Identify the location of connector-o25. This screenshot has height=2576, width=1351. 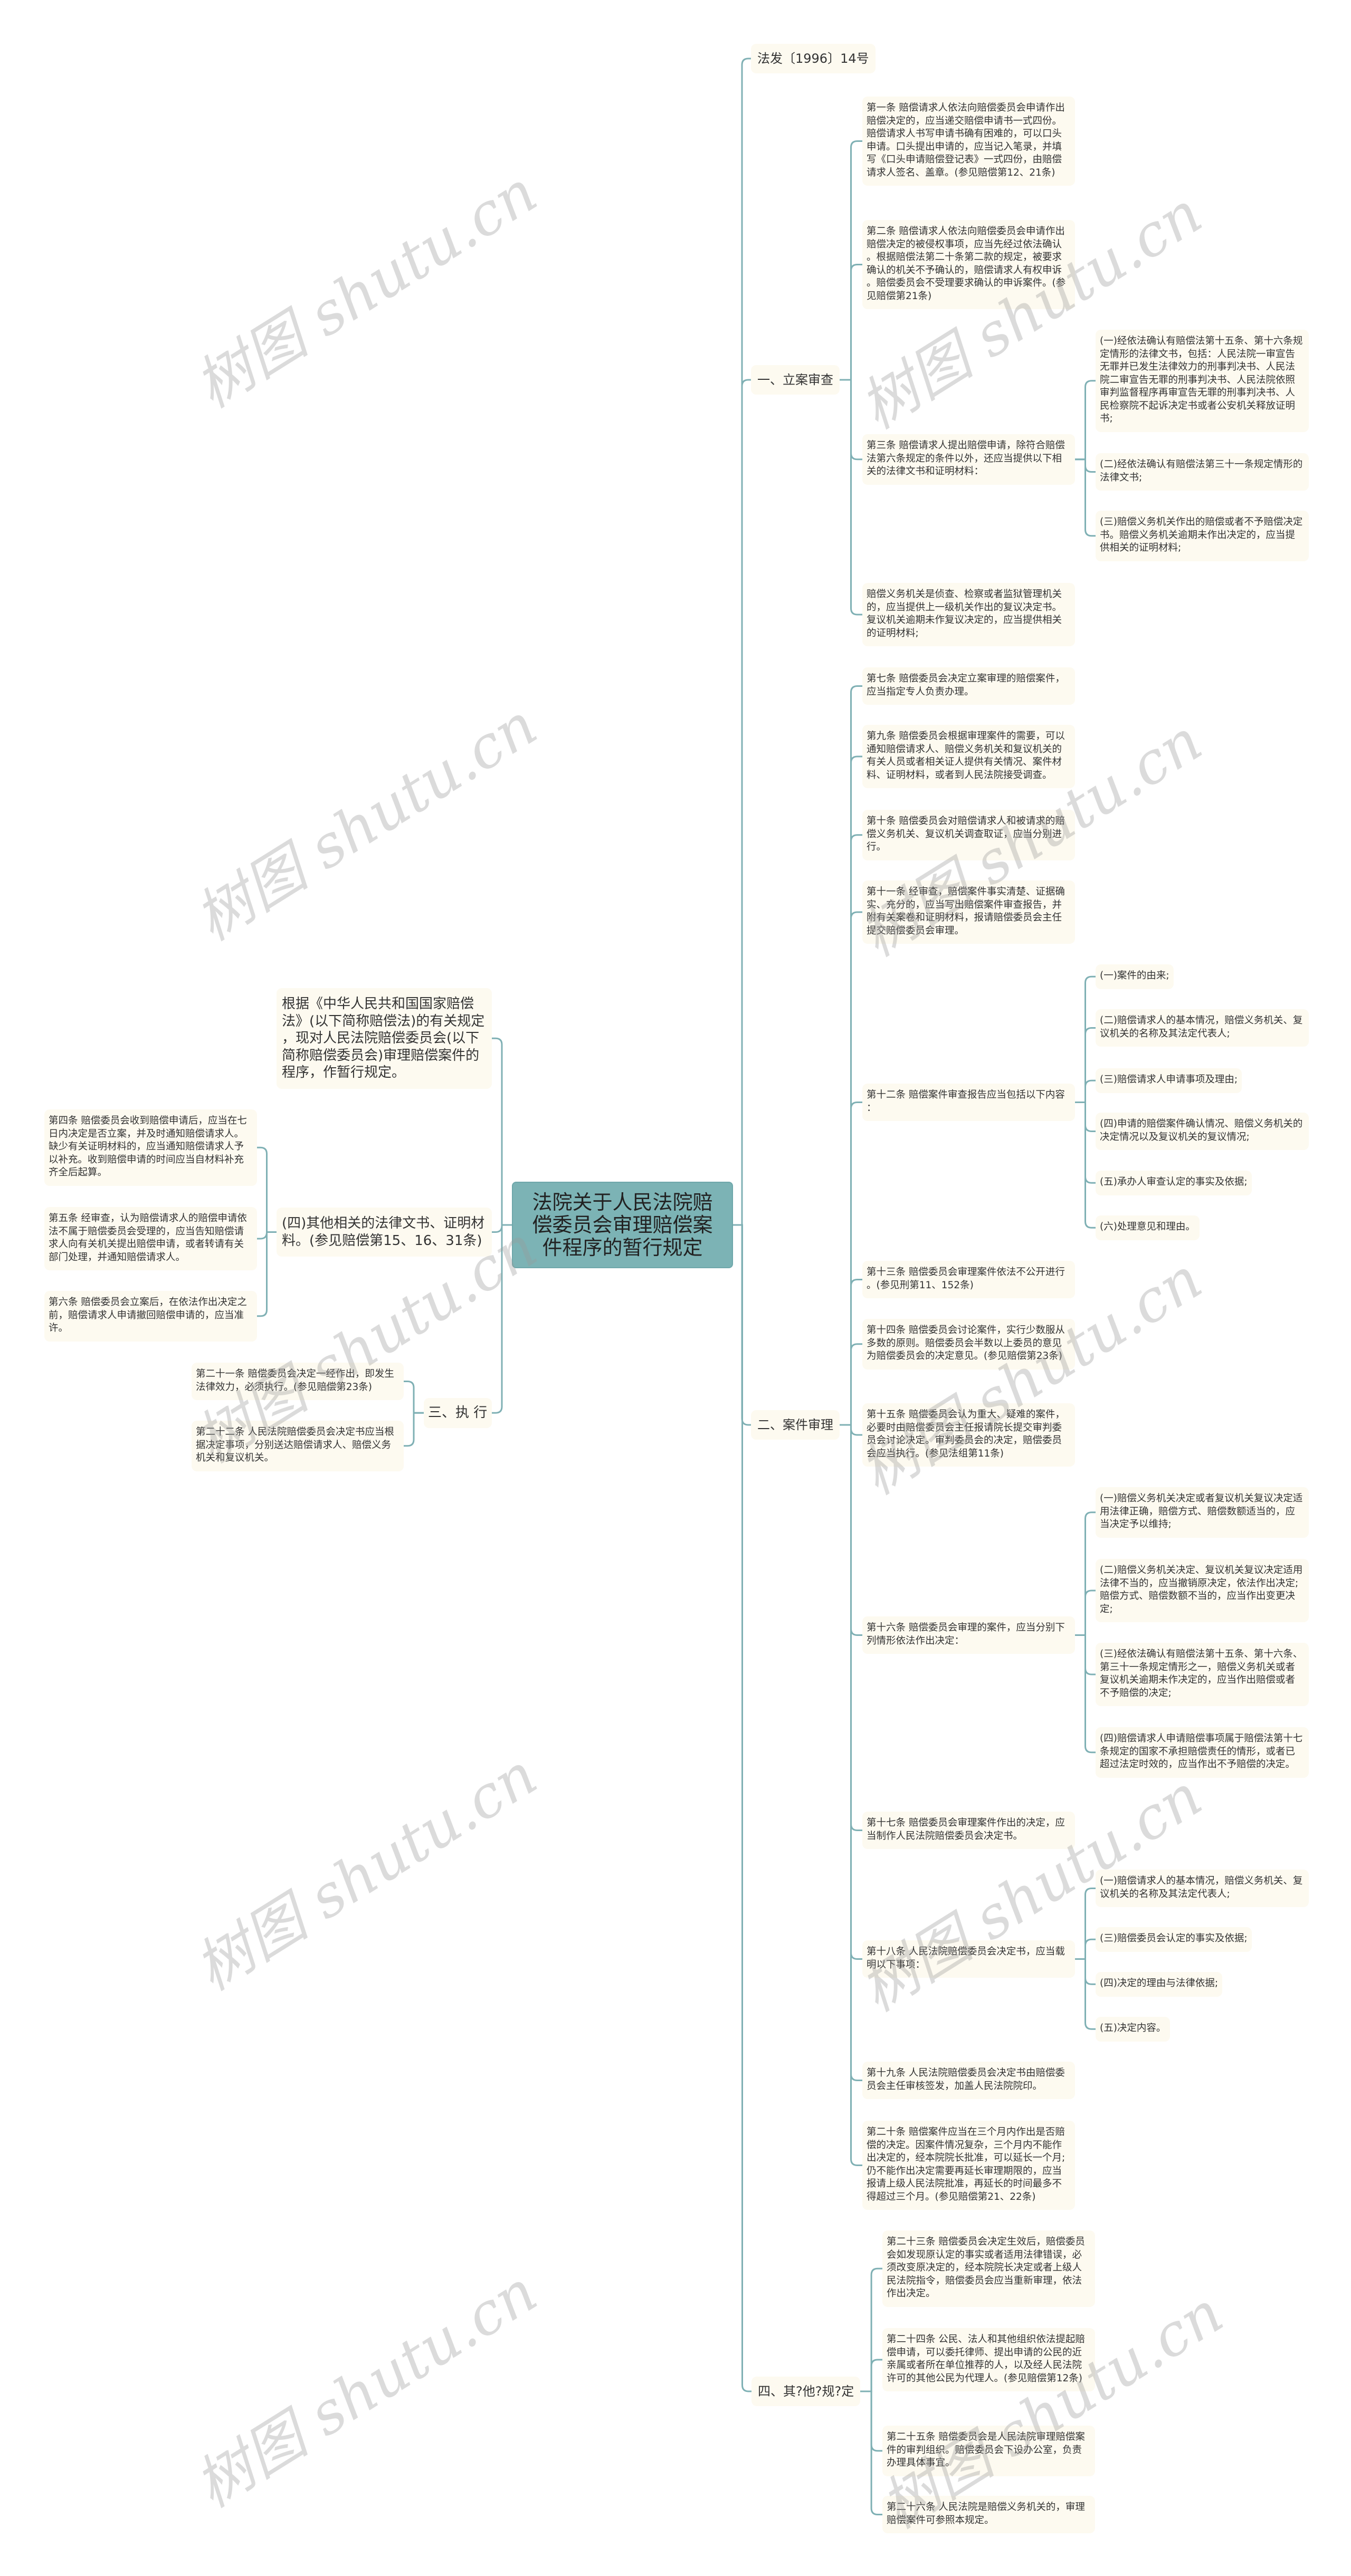
(871, 2421).